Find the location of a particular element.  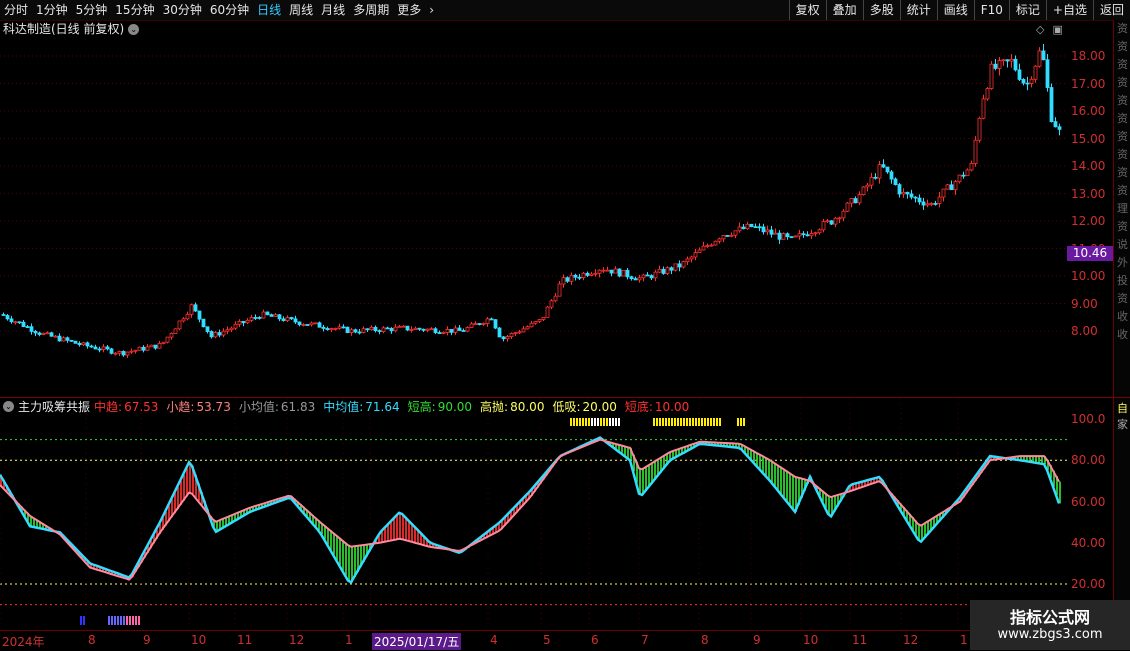

price-tick-label: 18.00 is located at coordinates (1088, 56).